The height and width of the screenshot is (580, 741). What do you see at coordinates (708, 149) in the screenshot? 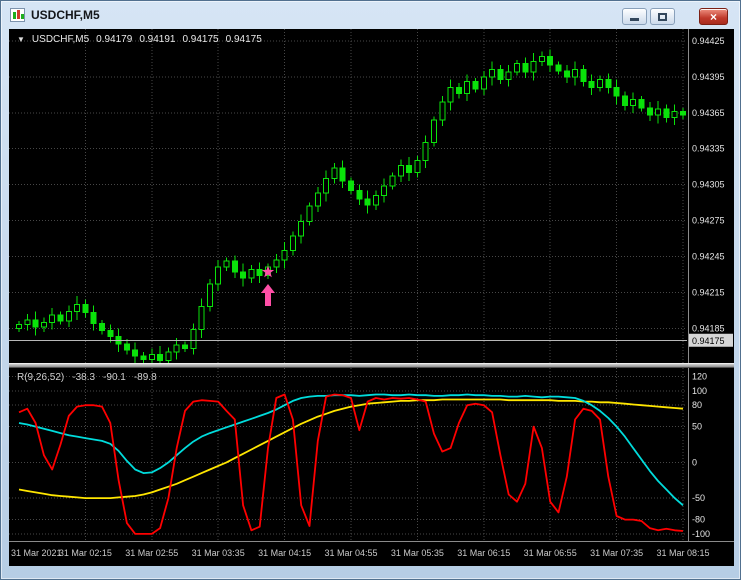
I see `price-axis-label: 0.94335` at bounding box center [708, 149].